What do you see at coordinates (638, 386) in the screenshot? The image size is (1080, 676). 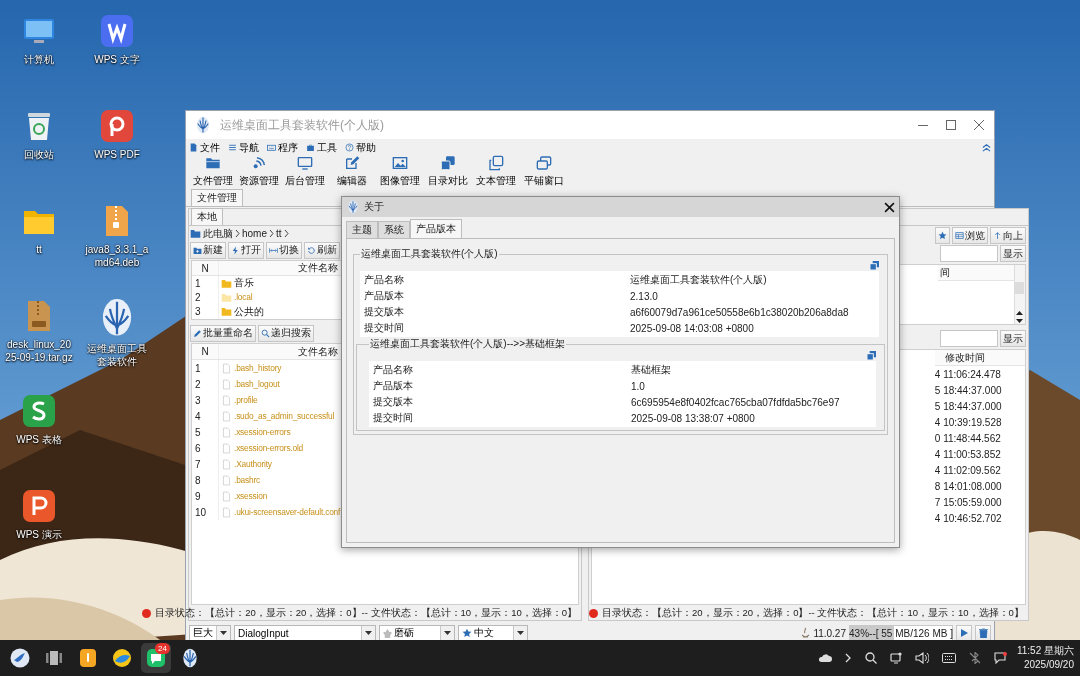 I see `field-value: 1.0` at bounding box center [638, 386].